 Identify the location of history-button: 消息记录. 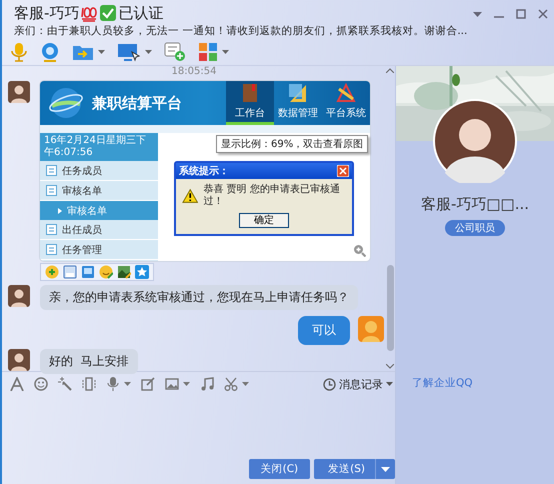
(358, 384).